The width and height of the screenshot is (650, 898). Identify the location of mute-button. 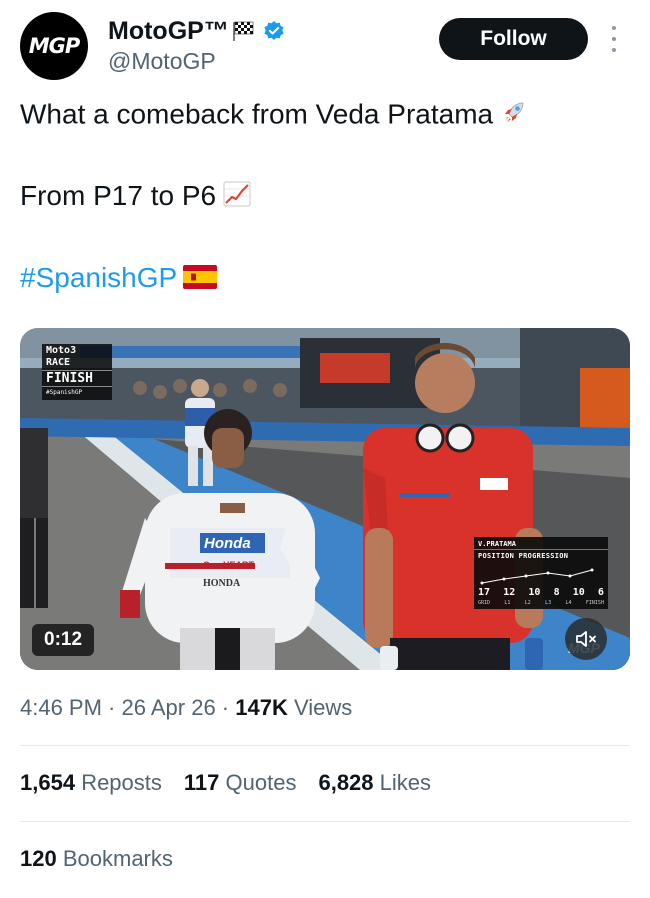
(586, 639).